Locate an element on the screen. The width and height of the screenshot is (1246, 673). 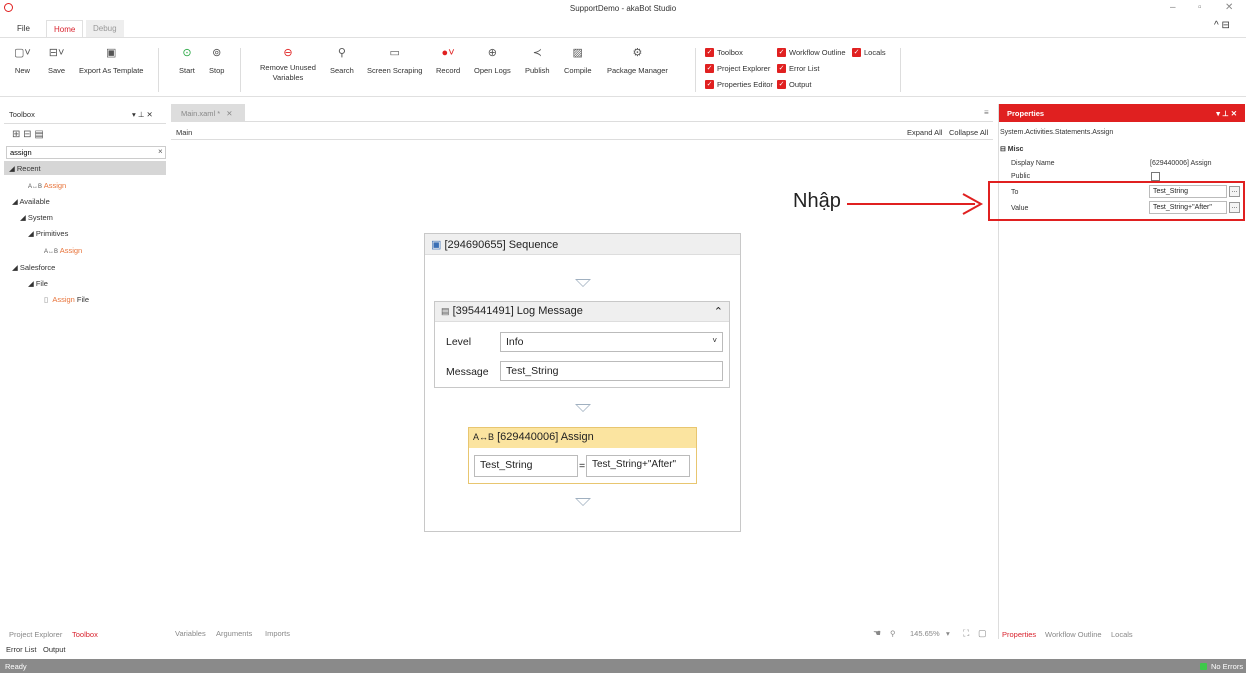
search-button: ⚲ Search is located at coordinates (342, 60).